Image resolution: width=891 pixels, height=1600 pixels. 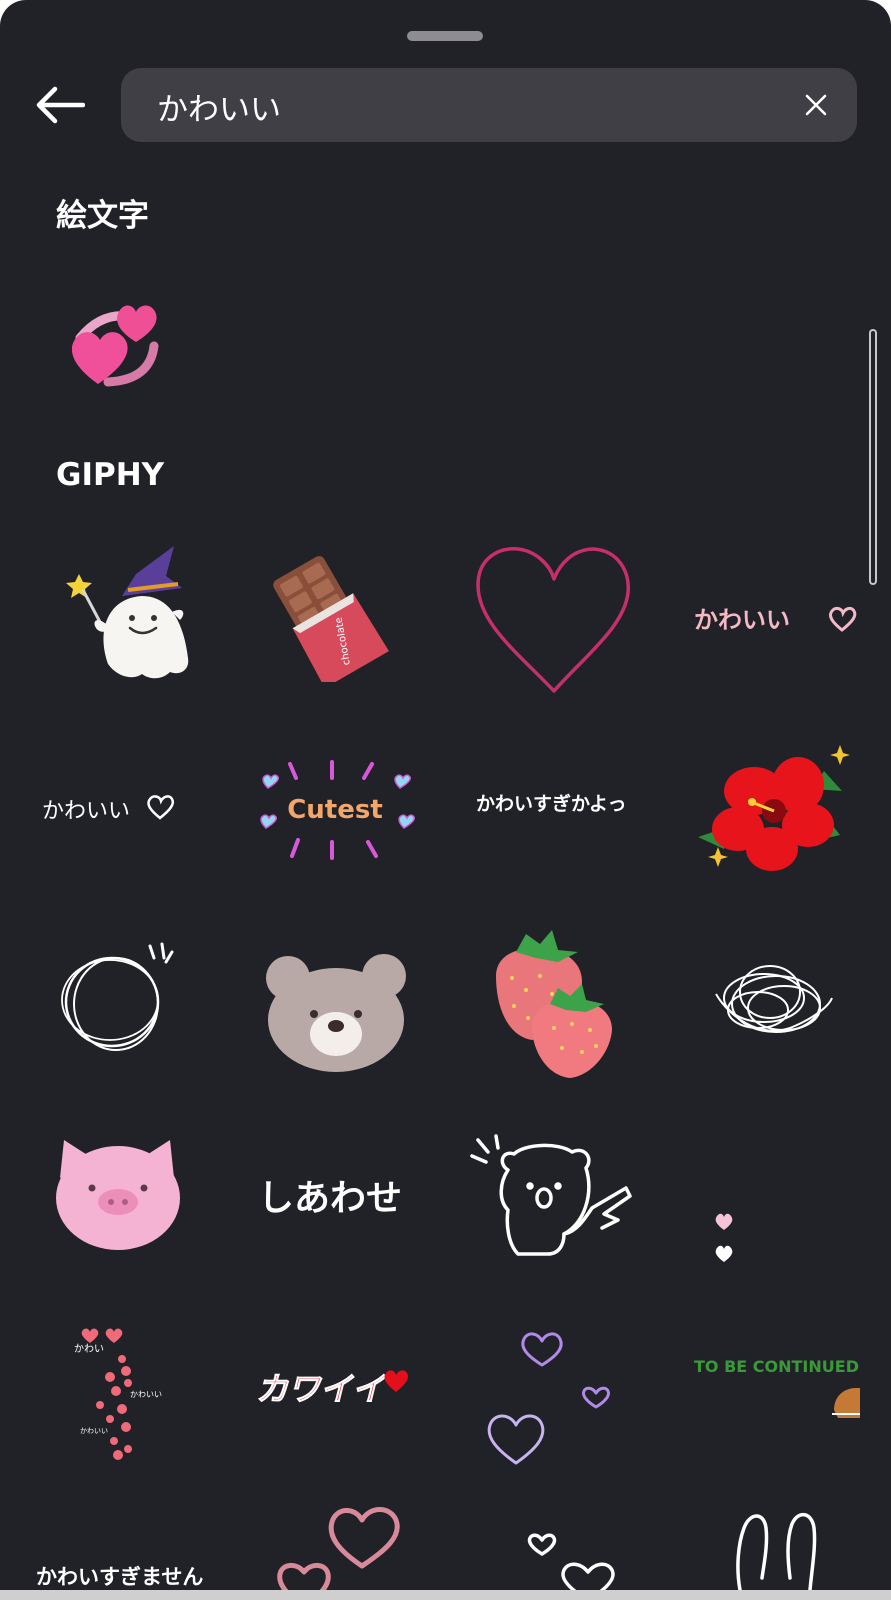 I want to click on kawaii-katakana-sticker: カワイイ, so click(x=334, y=1387).